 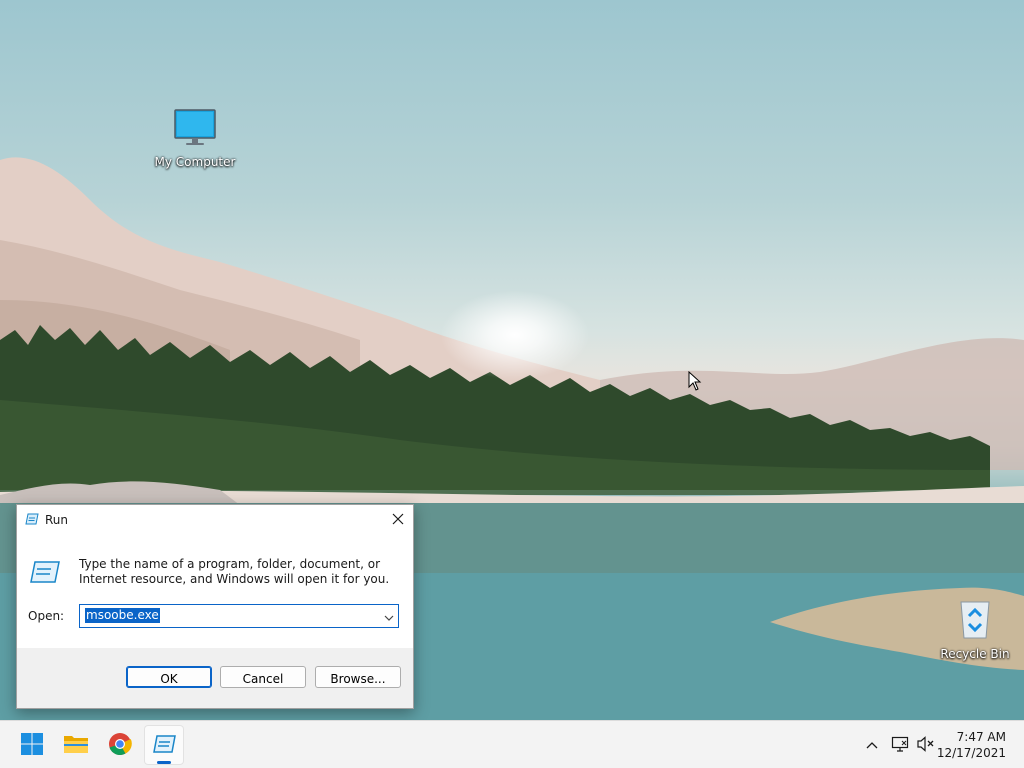 I want to click on open-label: Open:, so click(x=46, y=616).